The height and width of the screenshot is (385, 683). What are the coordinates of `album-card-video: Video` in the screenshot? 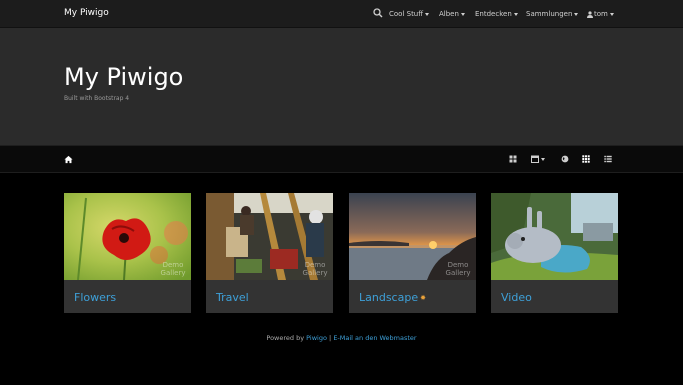 It's located at (554, 253).